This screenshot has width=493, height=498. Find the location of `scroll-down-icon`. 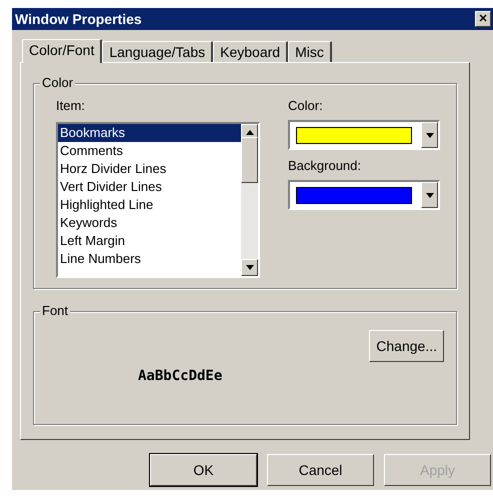

scroll-down-icon is located at coordinates (250, 267).